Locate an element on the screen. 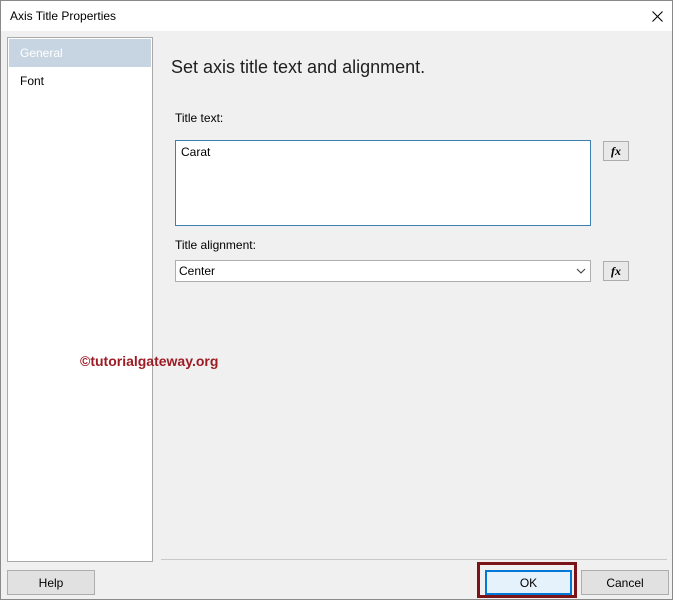  title-text-label: Title text: is located at coordinates (199, 118).